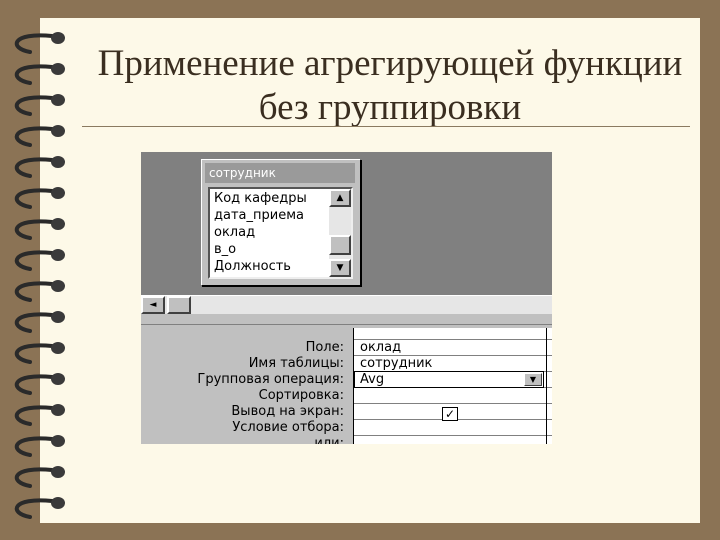  What do you see at coordinates (329, 440) in the screenshot?
I see `label-or: или:` at bounding box center [329, 440].